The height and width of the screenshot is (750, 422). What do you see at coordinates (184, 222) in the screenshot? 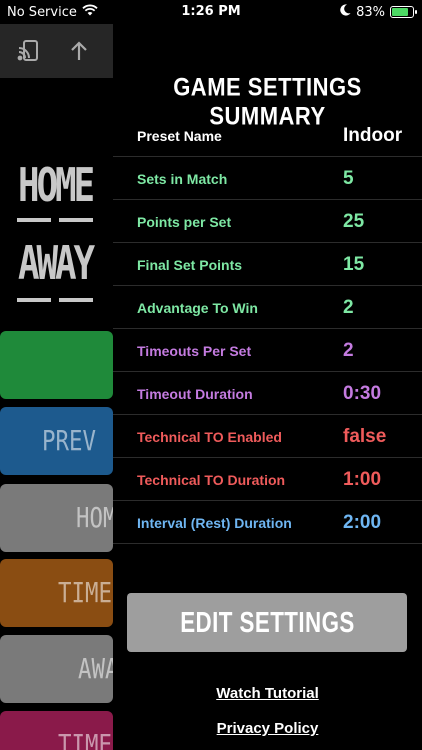
I see `settings-row-label: Points per Set` at bounding box center [184, 222].